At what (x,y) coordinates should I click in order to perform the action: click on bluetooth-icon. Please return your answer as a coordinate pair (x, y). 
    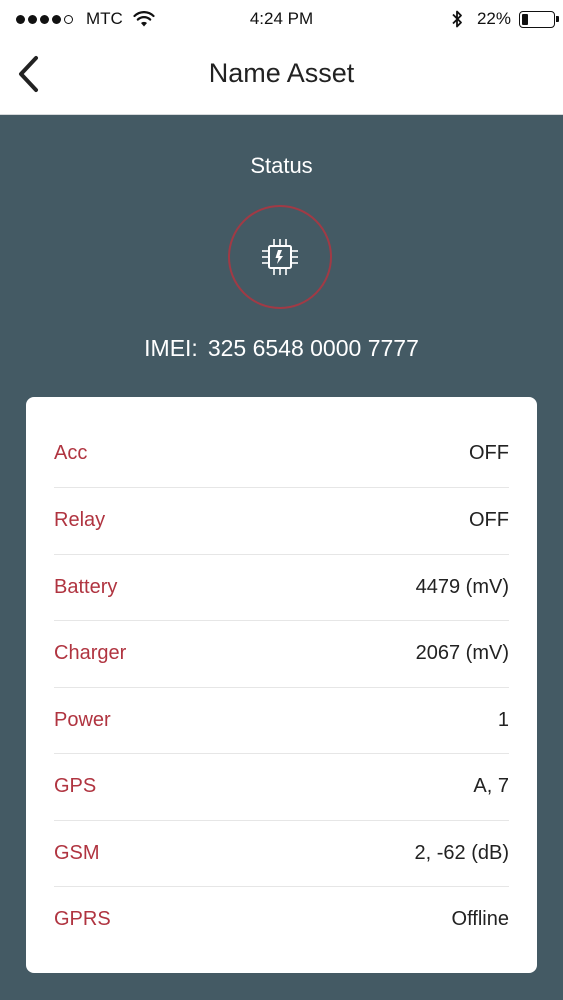
    Looking at the image, I should click on (457, 19).